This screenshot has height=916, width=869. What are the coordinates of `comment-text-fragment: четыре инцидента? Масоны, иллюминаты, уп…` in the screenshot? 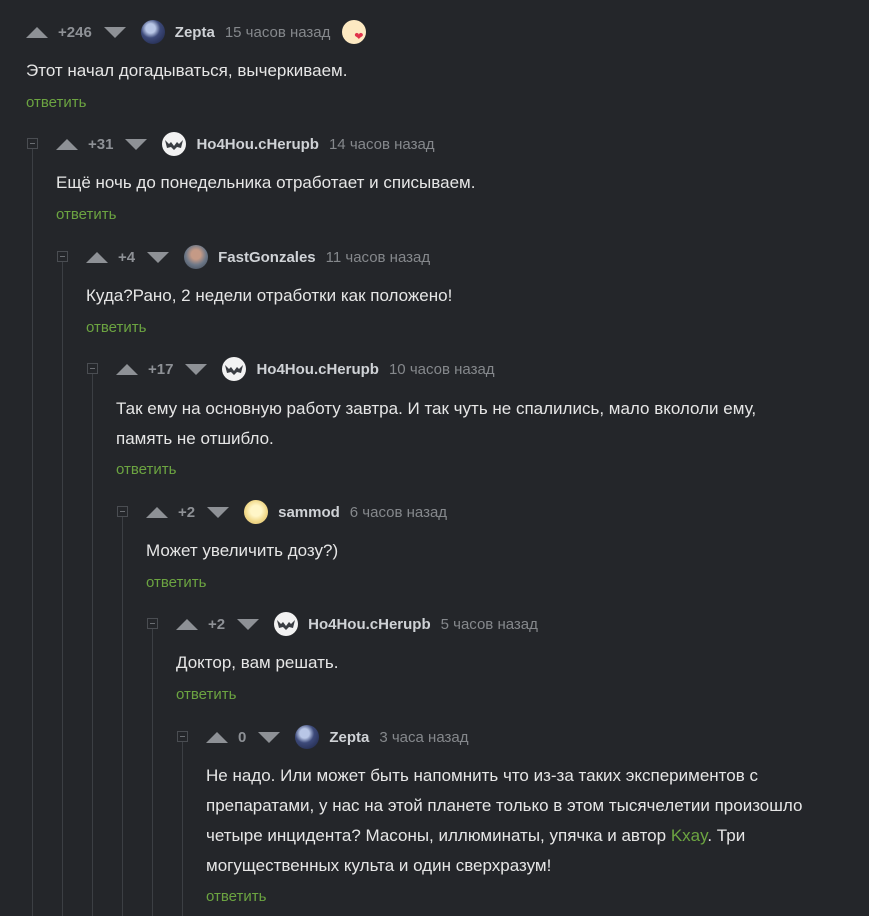 It's located at (438, 835).